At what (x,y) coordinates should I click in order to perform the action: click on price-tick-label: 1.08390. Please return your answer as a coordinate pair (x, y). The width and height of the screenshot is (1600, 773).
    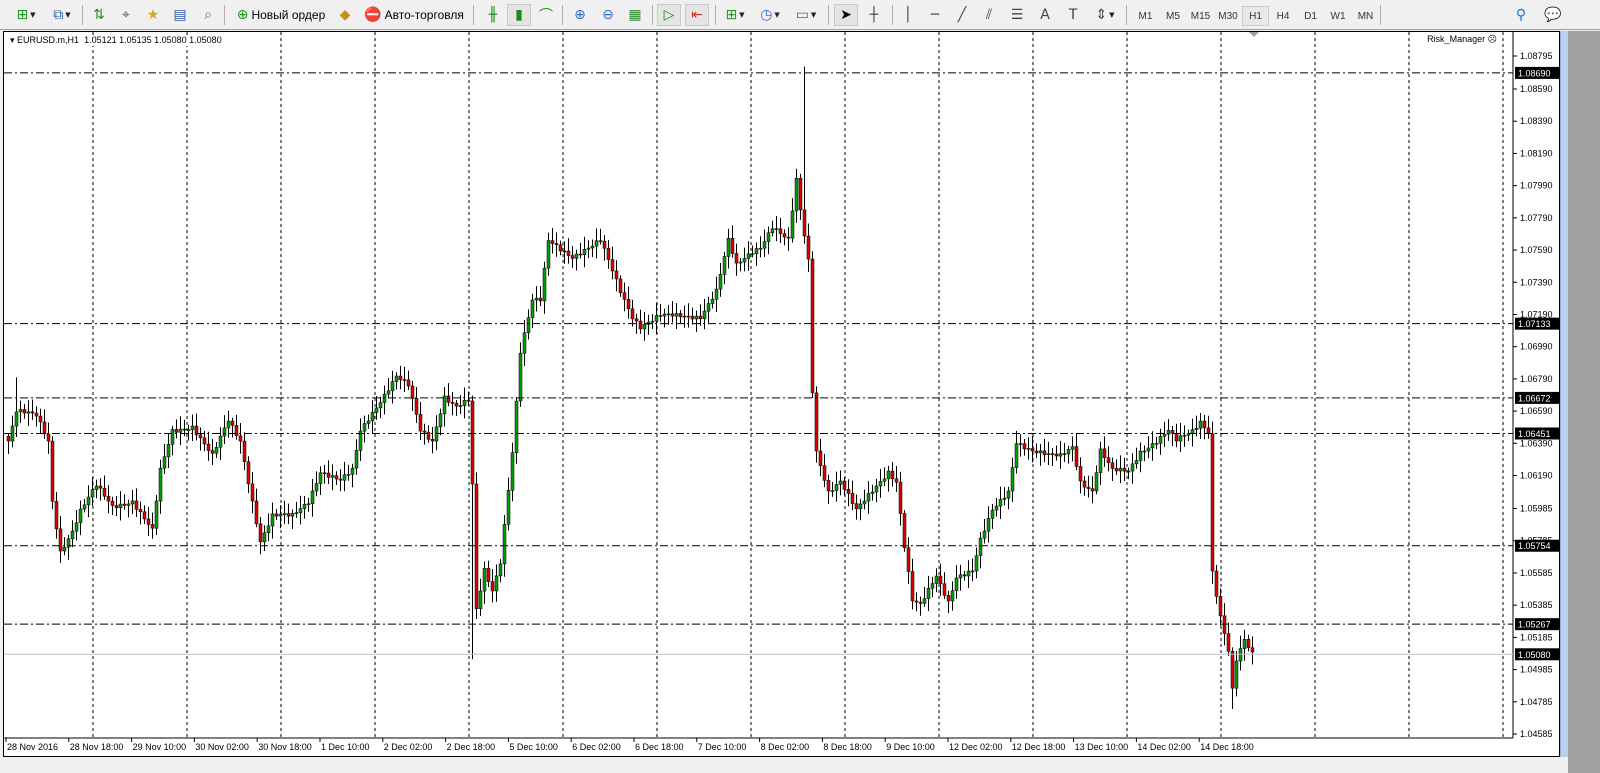
    Looking at the image, I should click on (1536, 121).